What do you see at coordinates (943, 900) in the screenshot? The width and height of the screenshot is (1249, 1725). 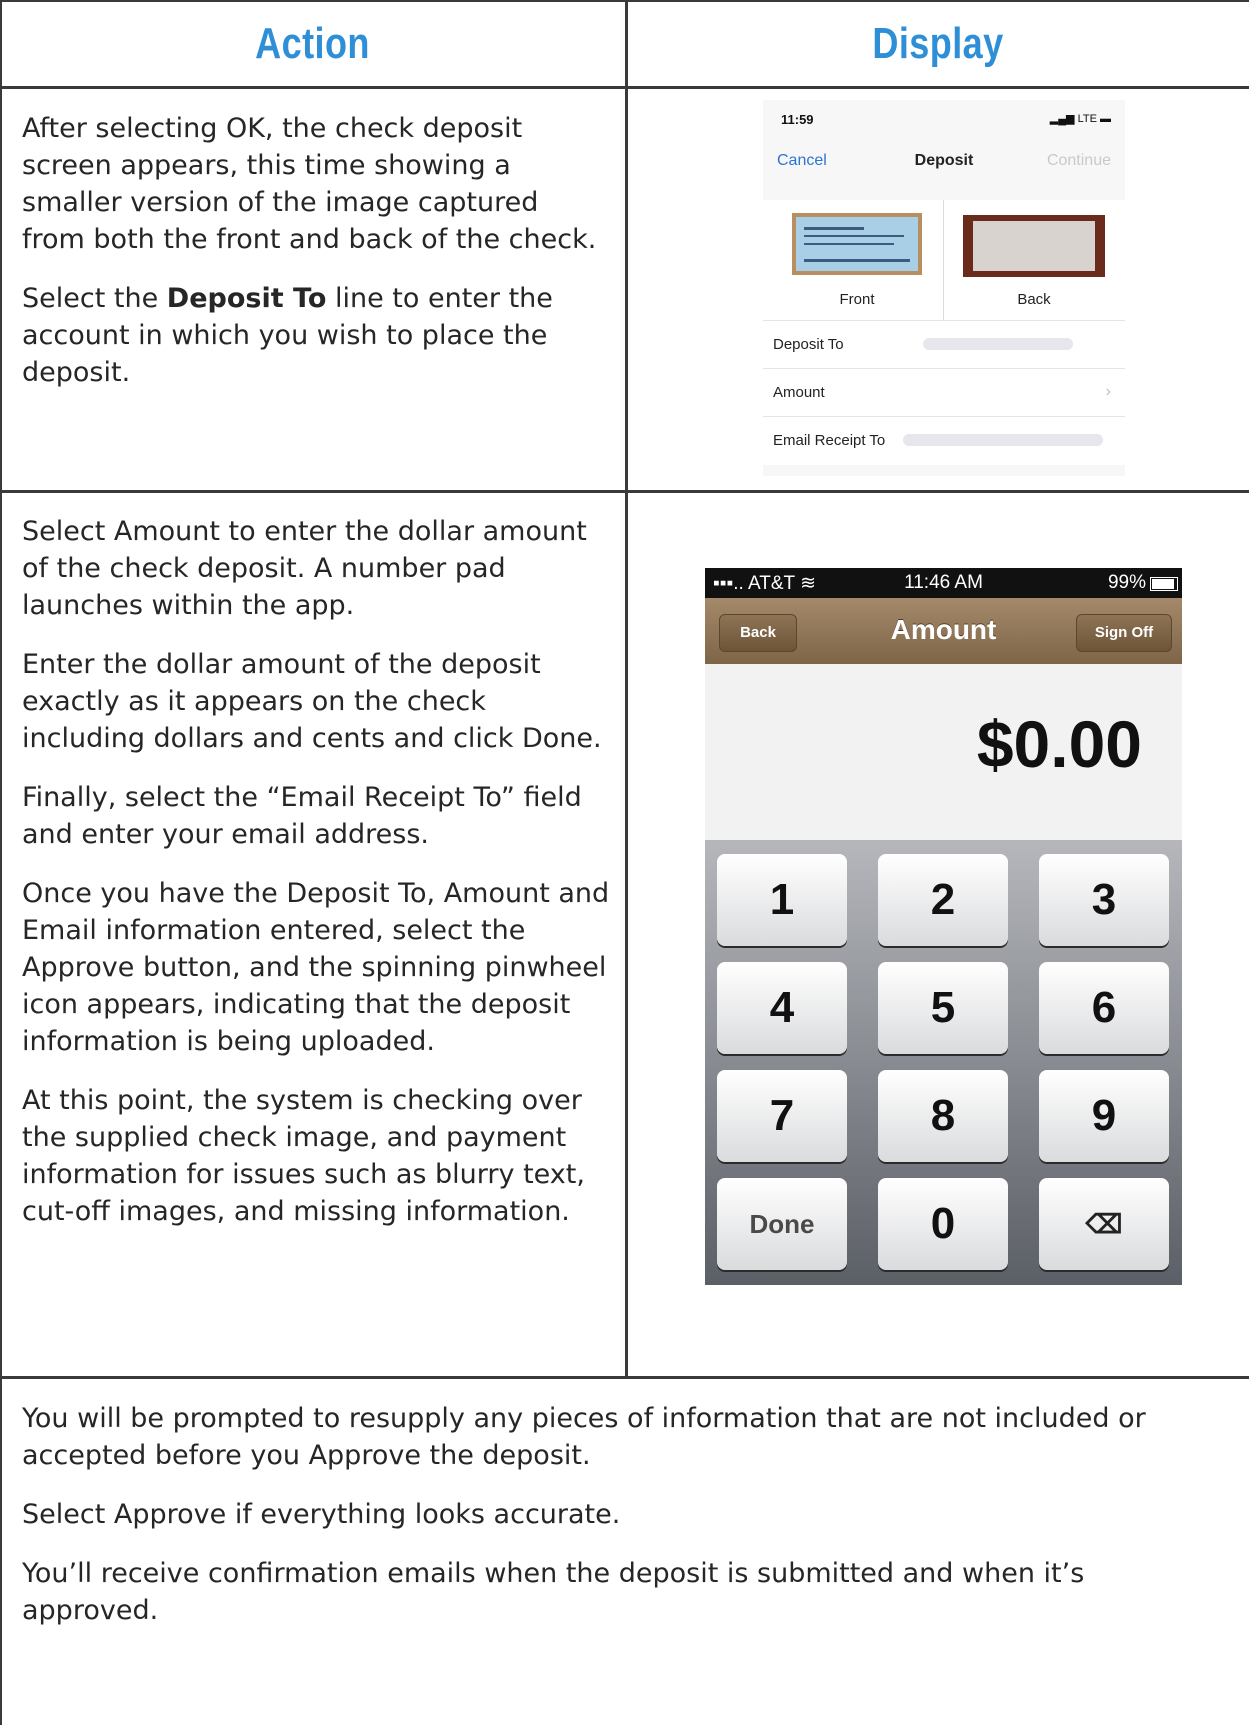 I see `key-2: 2` at bounding box center [943, 900].